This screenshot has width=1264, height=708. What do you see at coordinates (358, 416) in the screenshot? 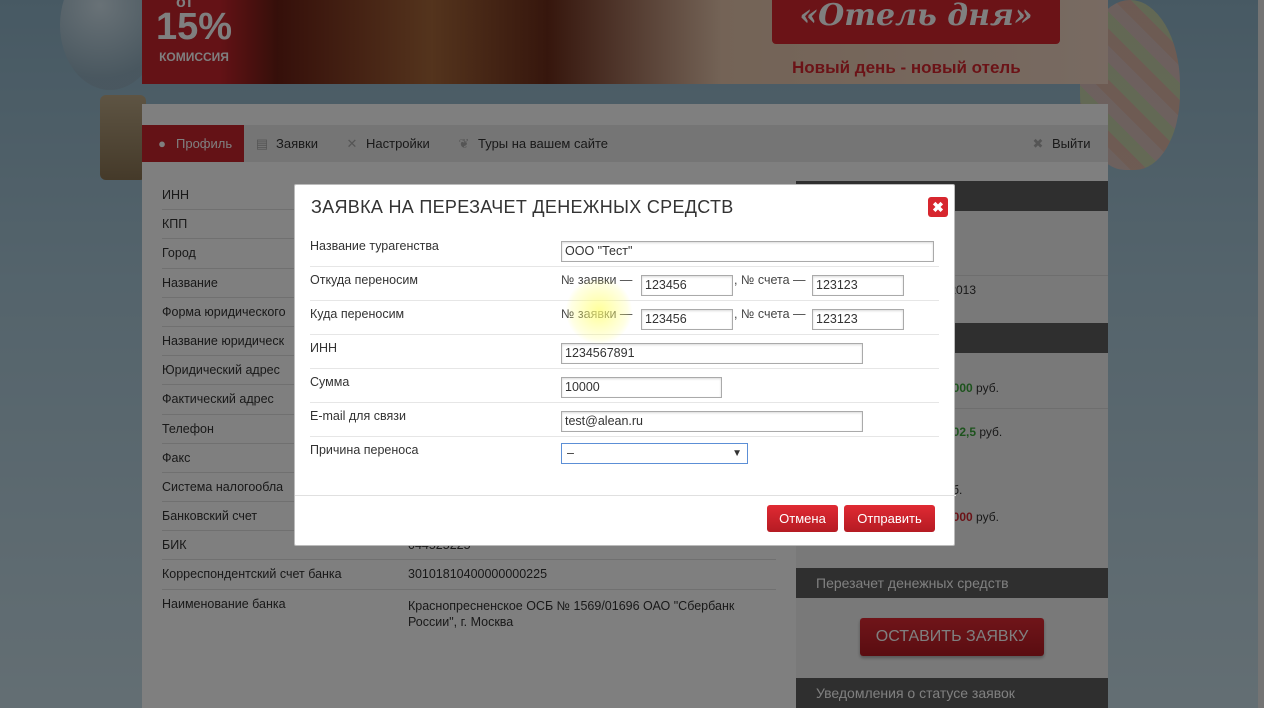
I see `email-label: E-mail для связи` at bounding box center [358, 416].